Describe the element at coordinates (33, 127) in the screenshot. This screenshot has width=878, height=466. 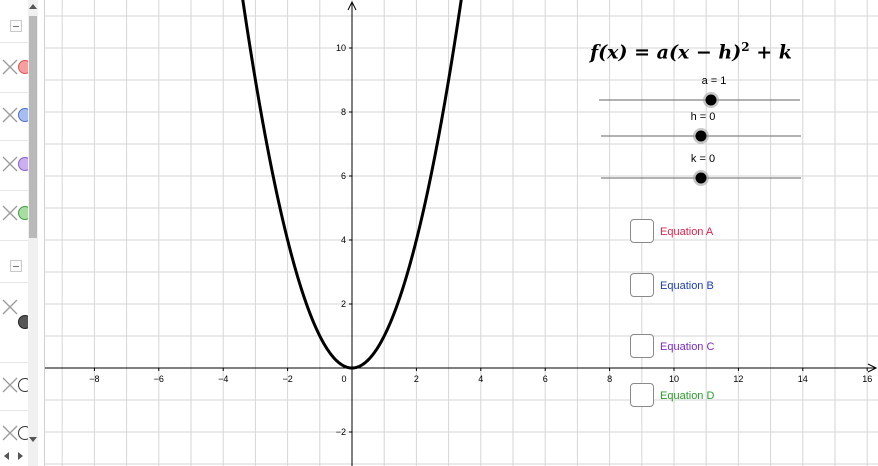
I see `scrollbar-thumb` at that location.